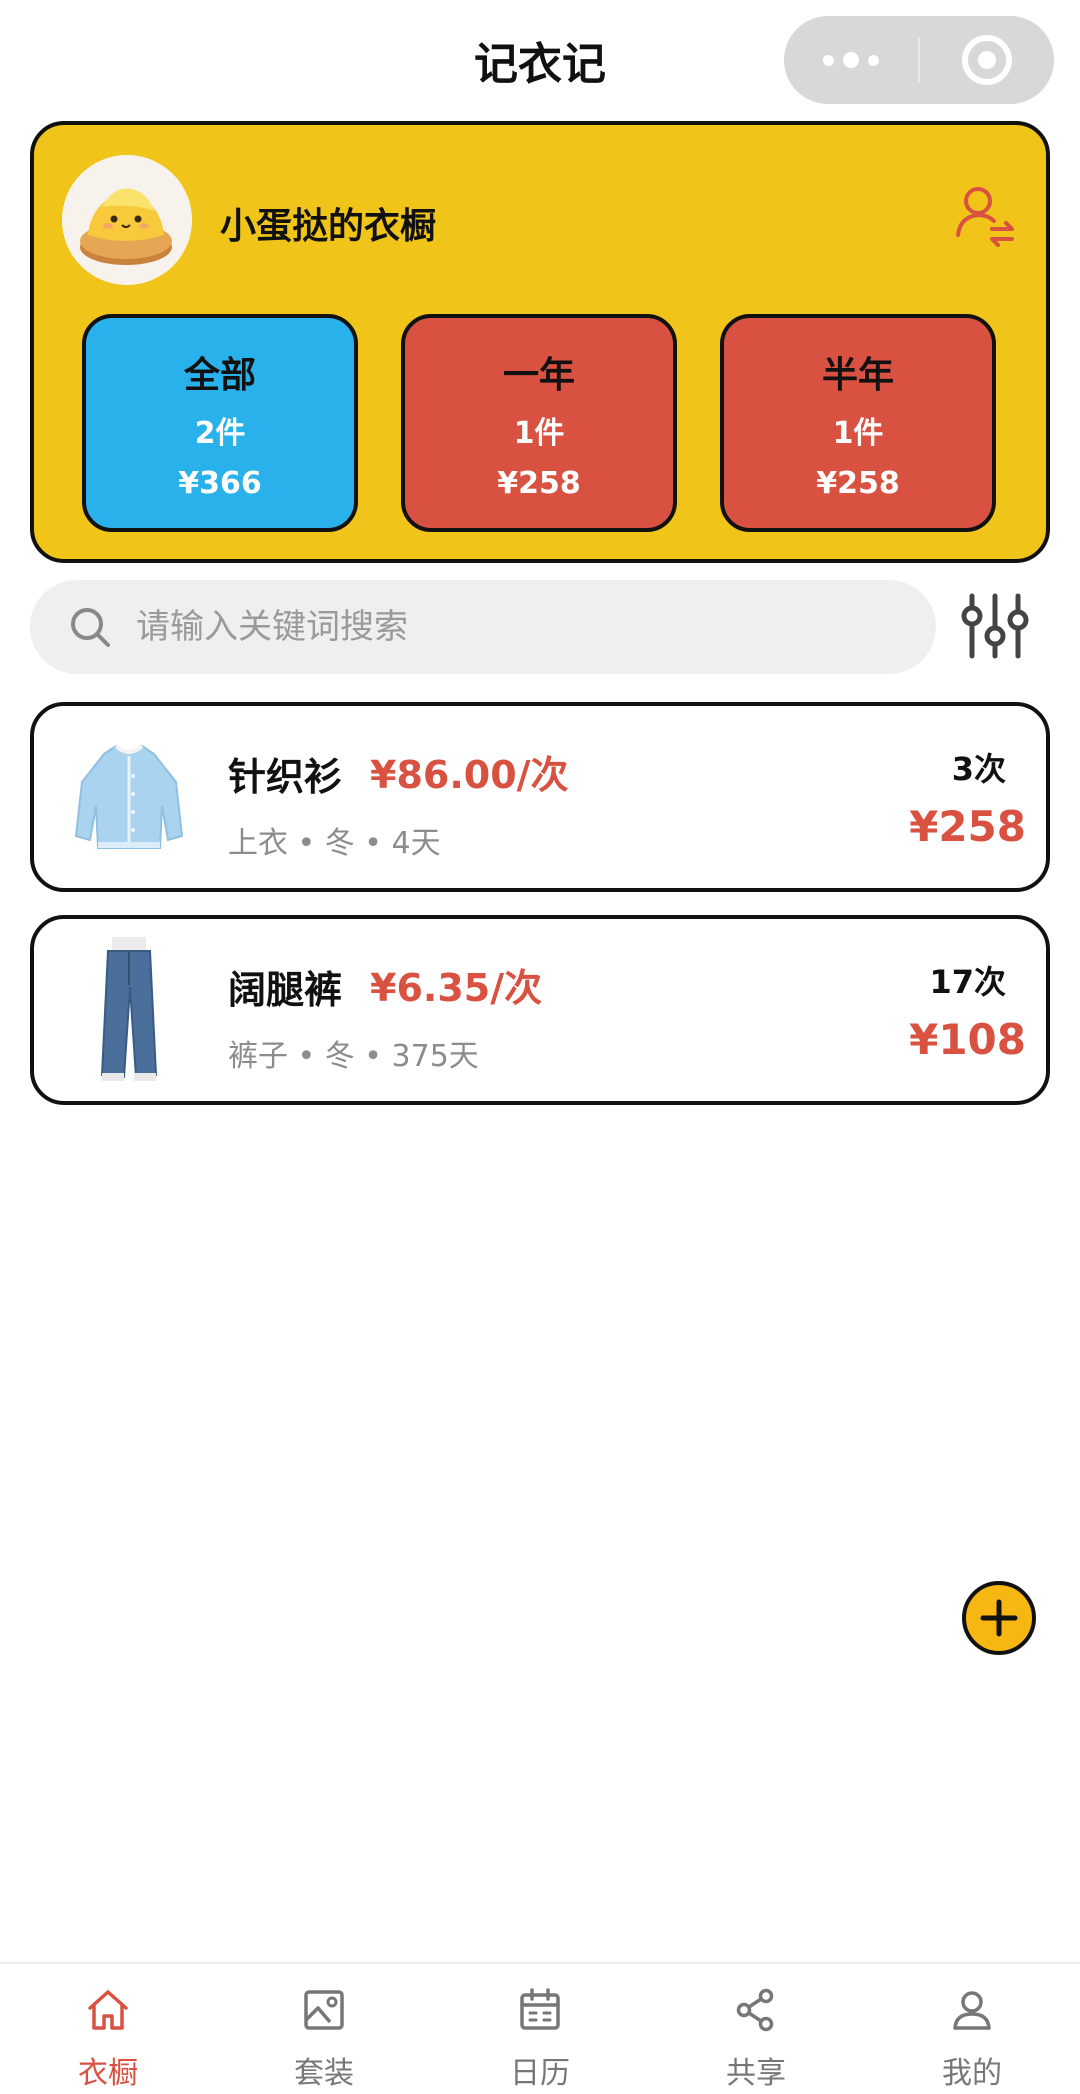  I want to click on search-input, so click(516, 627).